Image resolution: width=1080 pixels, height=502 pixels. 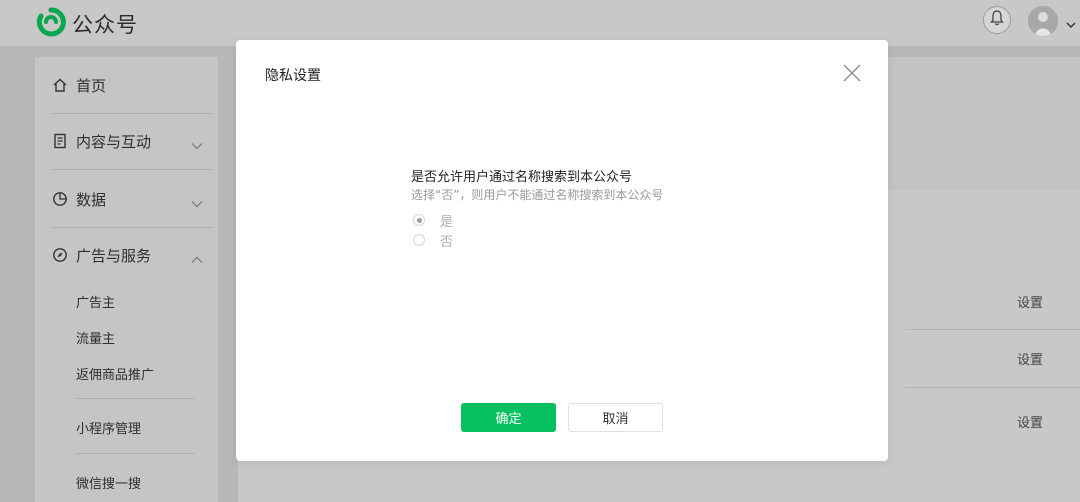 I want to click on sidebar-item-label: 广告与服务, so click(x=114, y=255).